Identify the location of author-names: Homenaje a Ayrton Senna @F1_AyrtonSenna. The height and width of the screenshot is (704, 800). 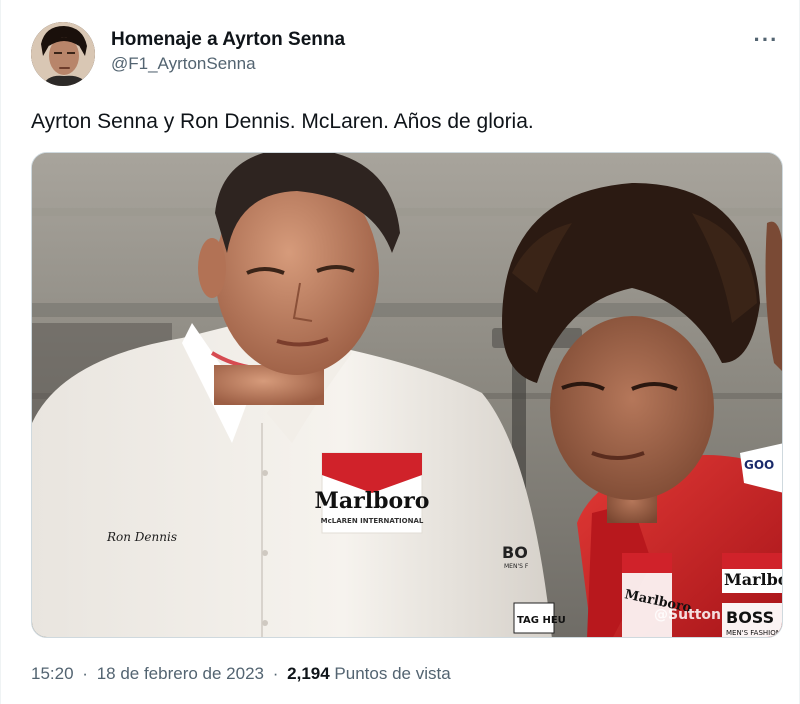
(228, 52).